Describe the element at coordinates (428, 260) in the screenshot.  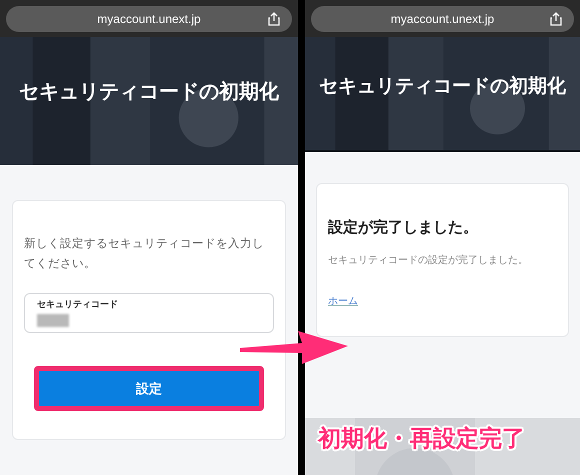
I see `completion-message: セキュリティコードの設定が完了しました。` at that location.